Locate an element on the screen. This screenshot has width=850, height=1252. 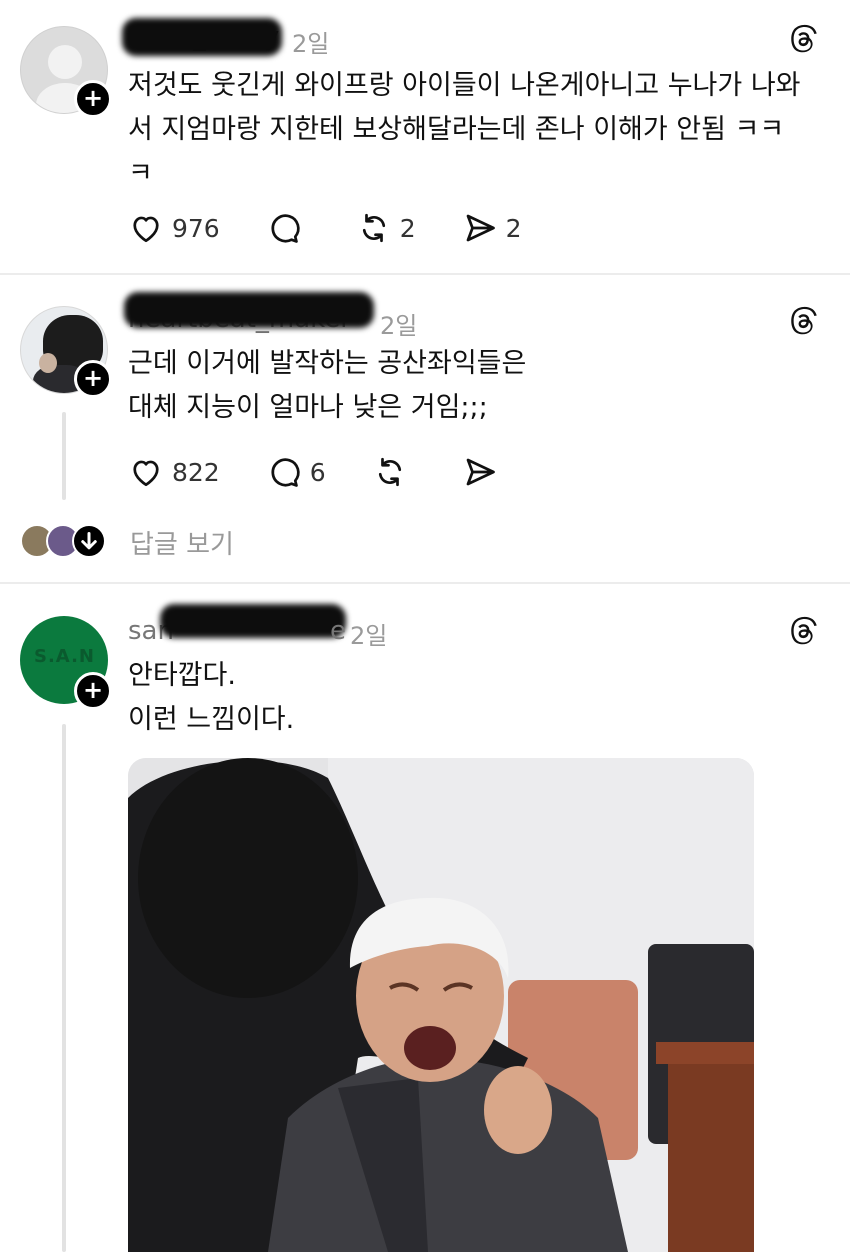
repost-button is located at coordinates (394, 472).